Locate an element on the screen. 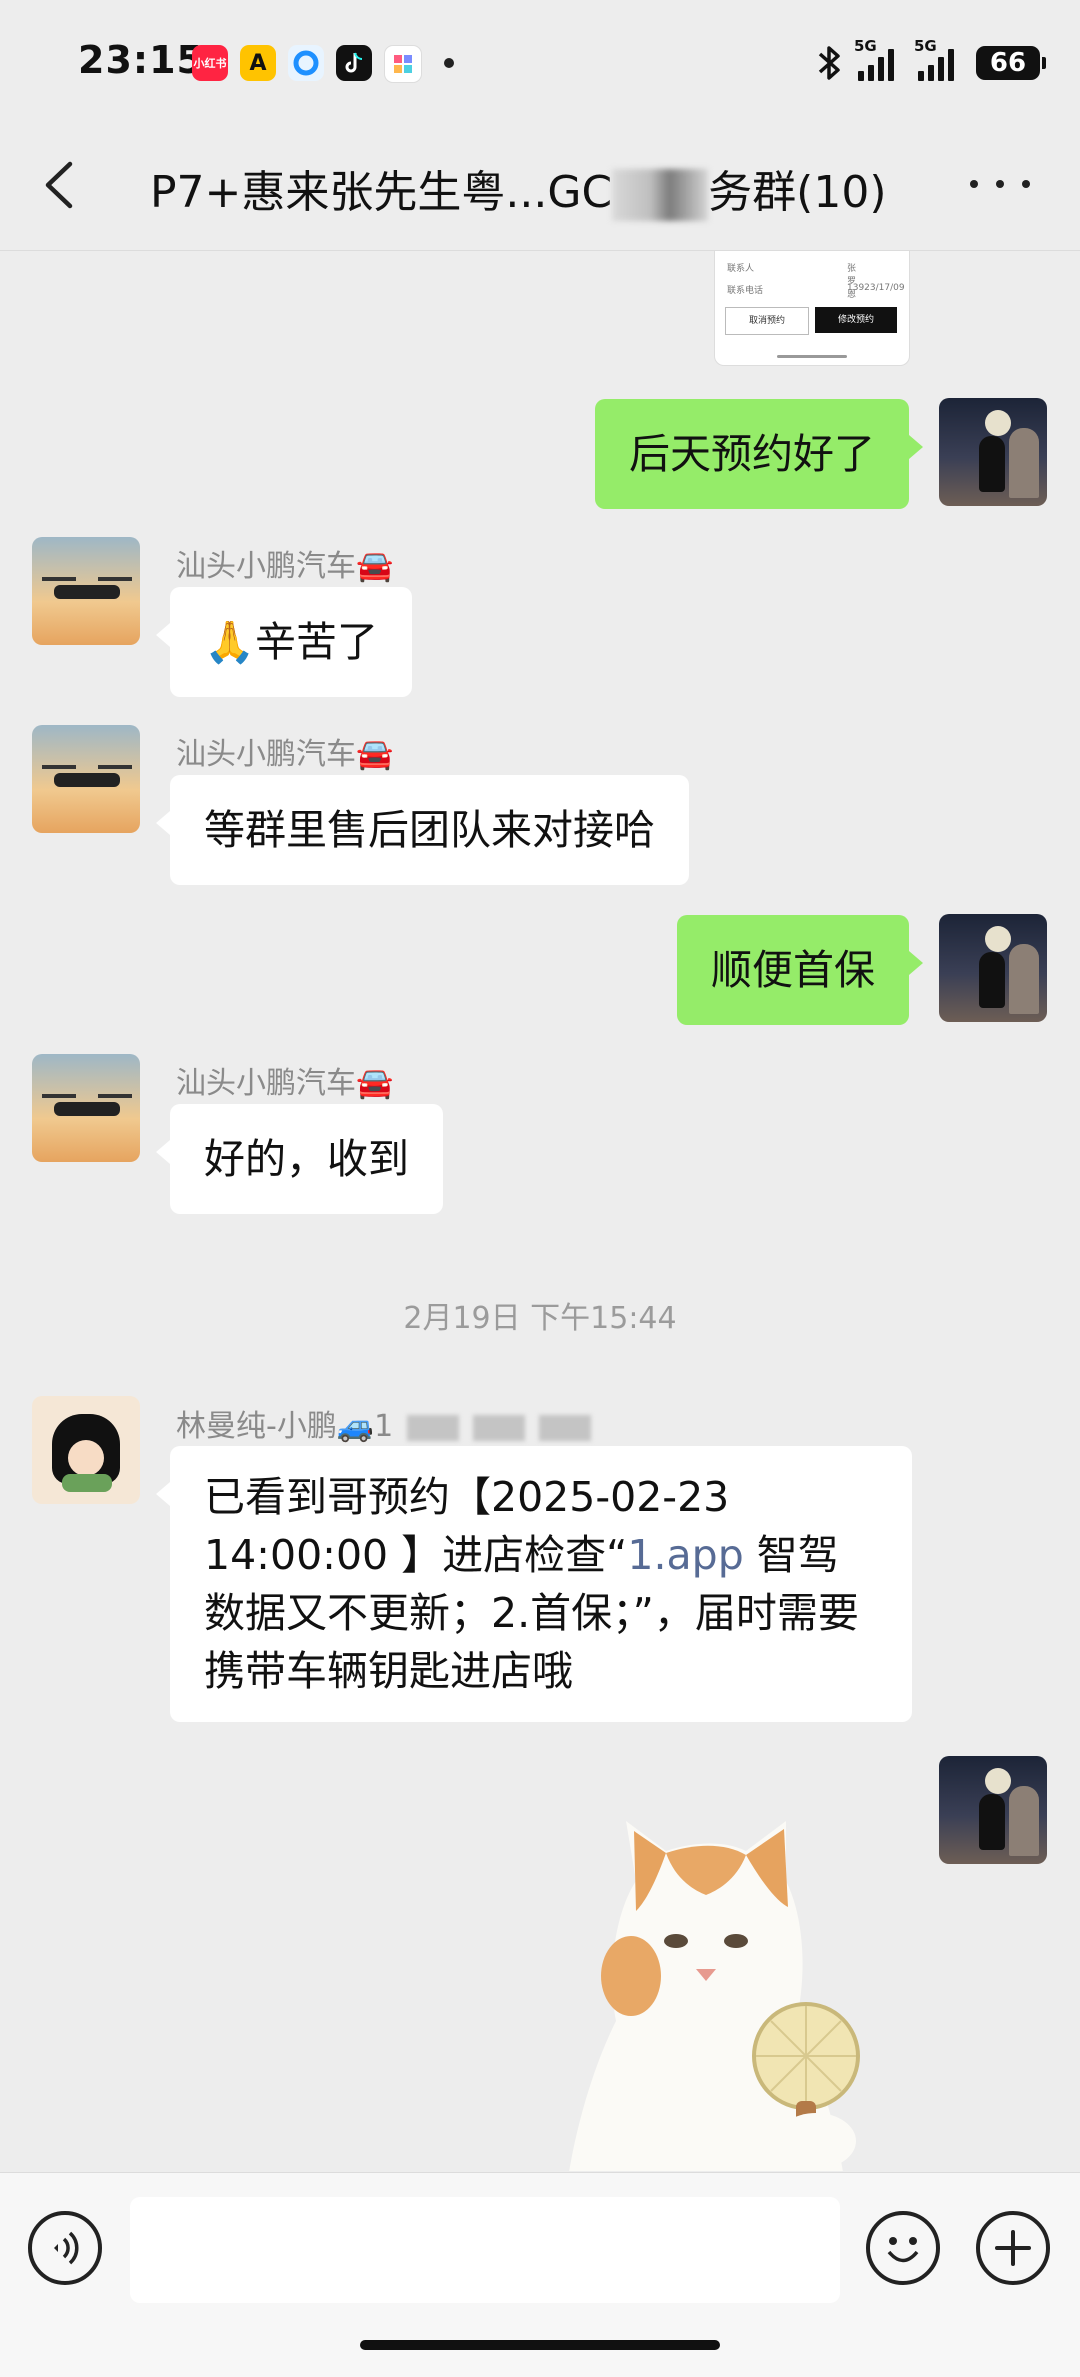 This screenshot has width=1080, height=2377. plus-icon is located at coordinates (1013, 2248).